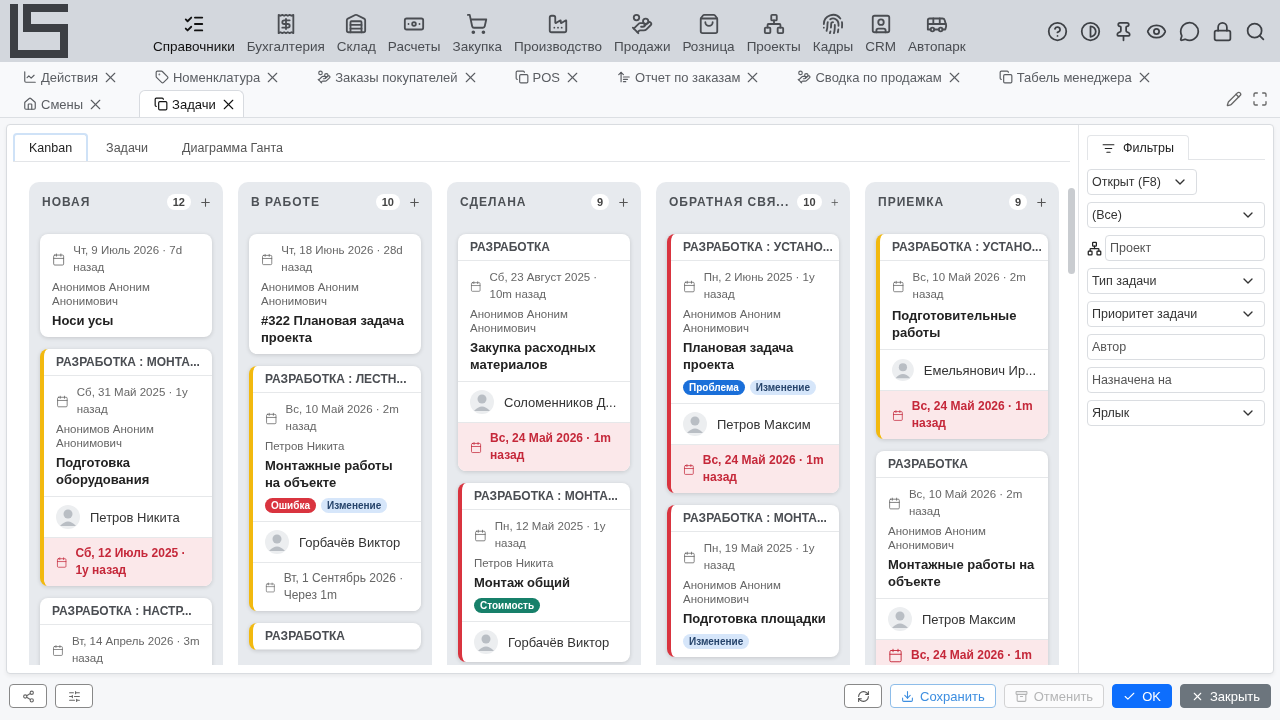 Image resolution: width=1280 pixels, height=720 pixels. What do you see at coordinates (194, 31) in the screenshot?
I see `nav-item: Справочники` at bounding box center [194, 31].